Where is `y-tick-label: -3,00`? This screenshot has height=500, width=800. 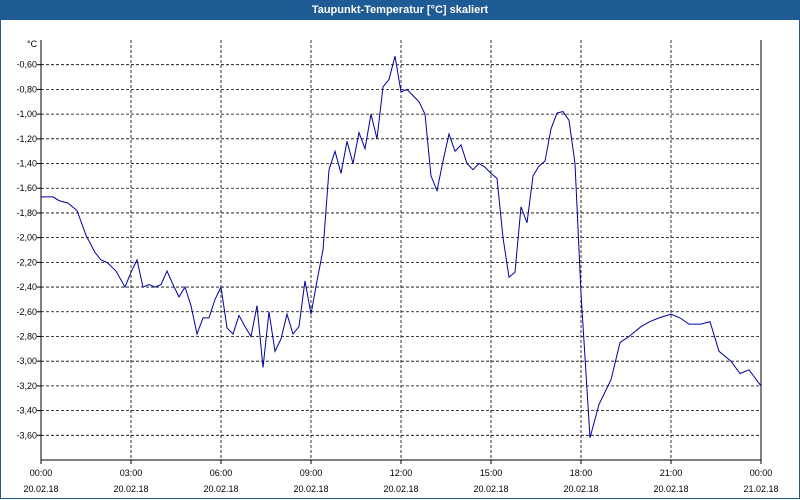
y-tick-label: -3,00 is located at coordinates (26, 361).